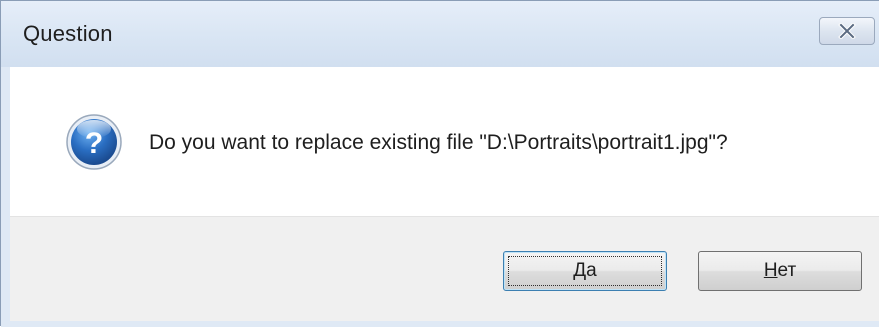 This screenshot has width=879, height=327. I want to click on no-button-label: Нет, so click(780, 271).